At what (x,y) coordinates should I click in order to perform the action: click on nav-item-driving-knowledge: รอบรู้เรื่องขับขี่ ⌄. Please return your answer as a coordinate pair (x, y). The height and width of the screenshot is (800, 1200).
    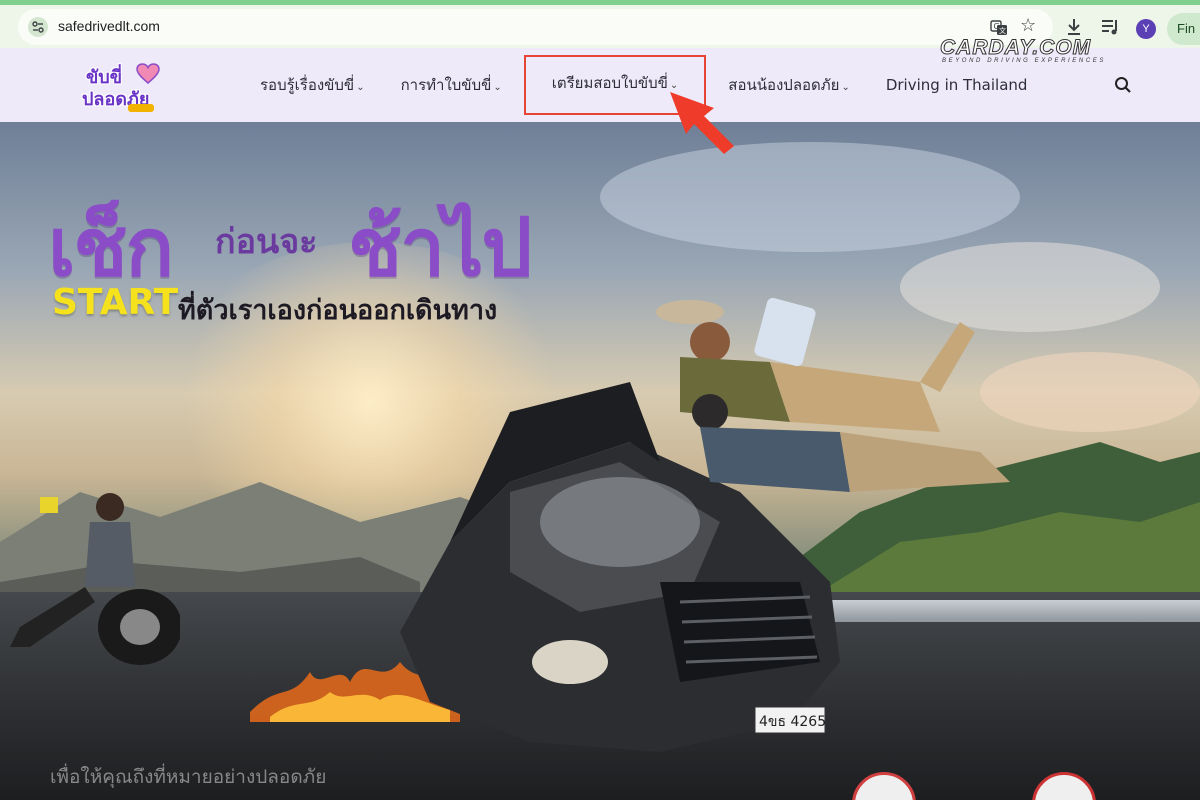
    Looking at the image, I should click on (312, 85).